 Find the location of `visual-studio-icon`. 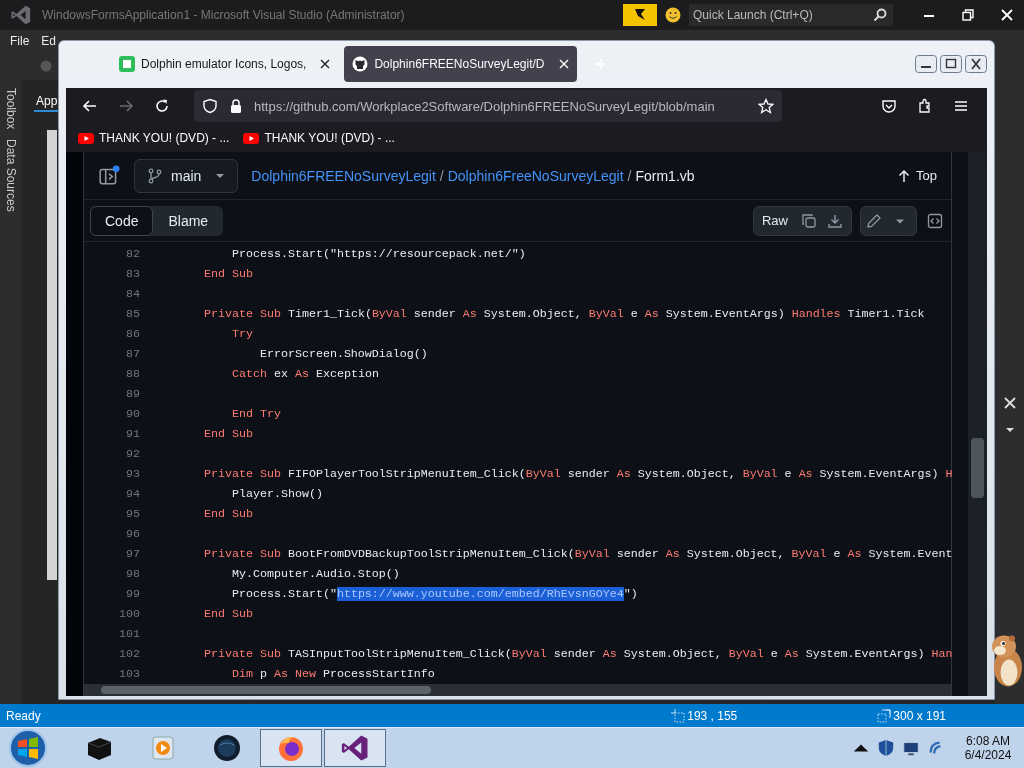

visual-studio-icon is located at coordinates (355, 748).